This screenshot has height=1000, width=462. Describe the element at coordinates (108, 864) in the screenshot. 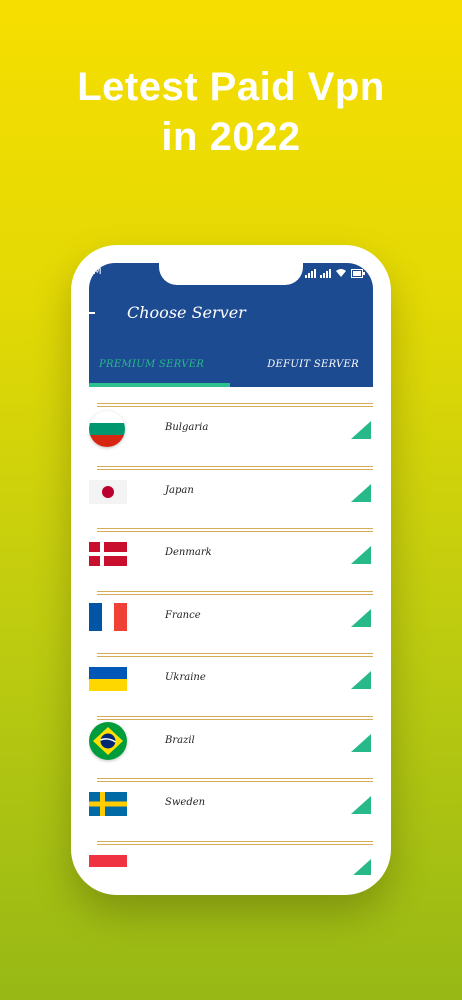

I see `singapore-flag-icon` at that location.